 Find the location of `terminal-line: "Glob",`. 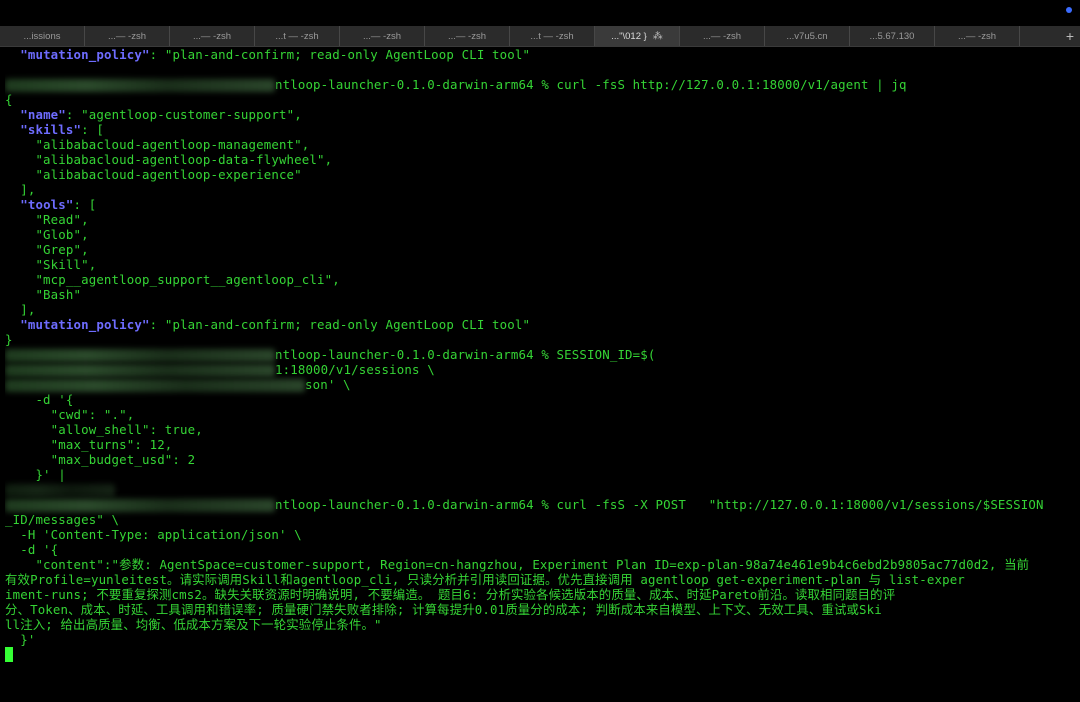

terminal-line: "Glob", is located at coordinates (47, 234).